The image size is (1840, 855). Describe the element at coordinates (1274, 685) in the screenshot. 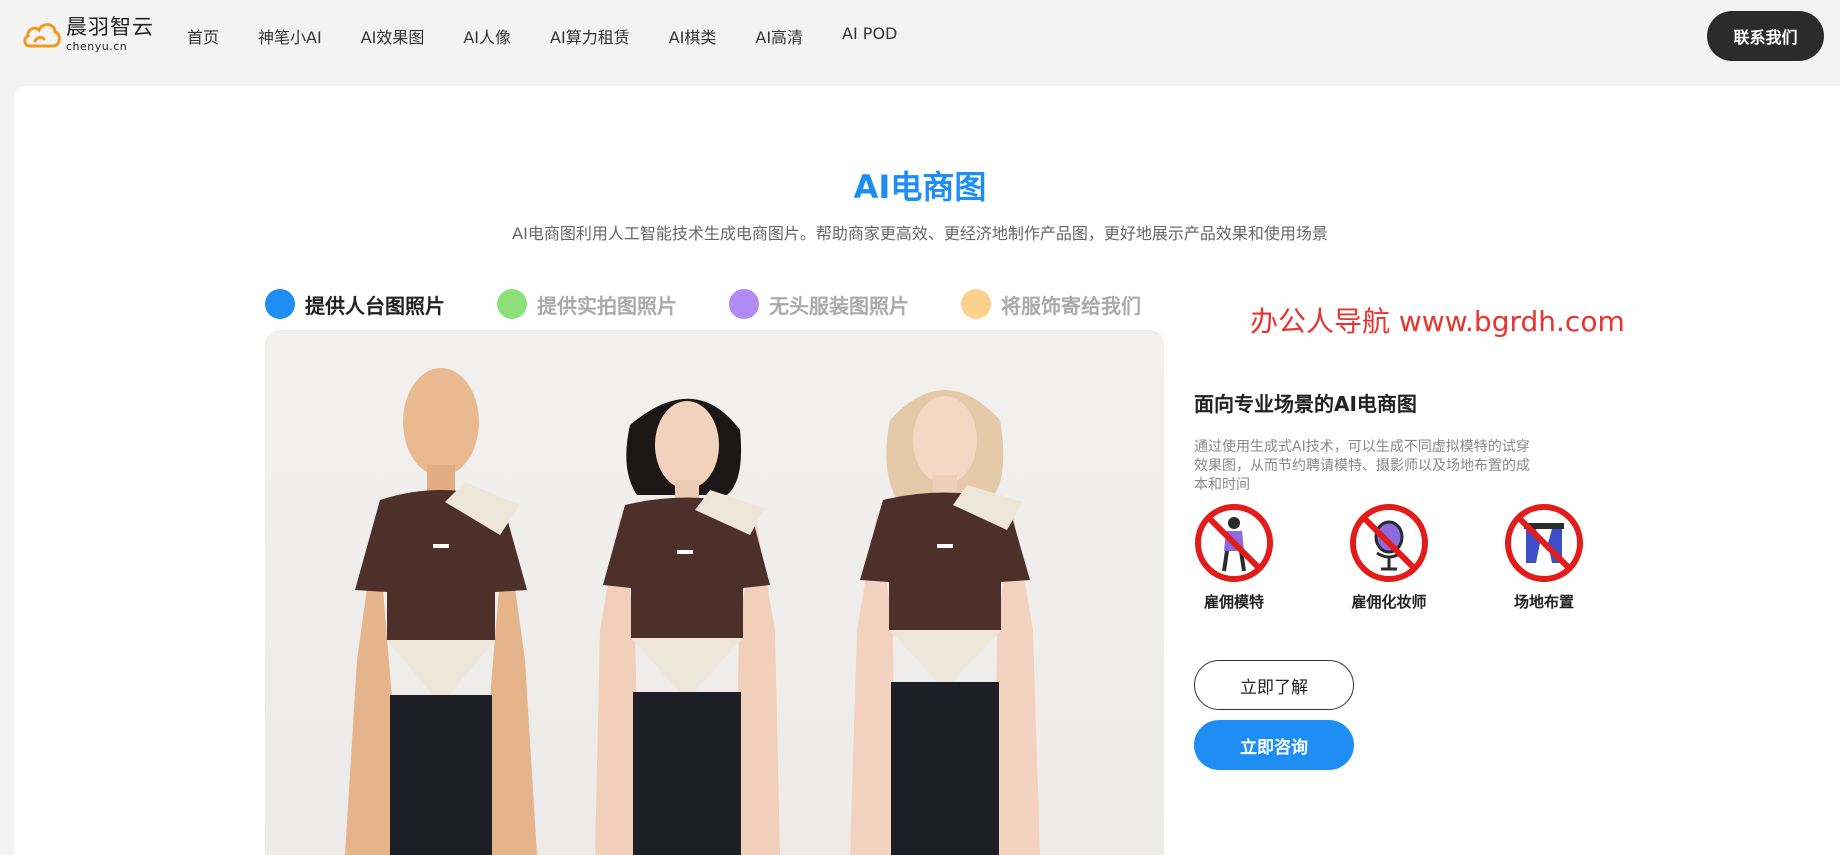

I see `learn-more-button: 立即了解` at that location.